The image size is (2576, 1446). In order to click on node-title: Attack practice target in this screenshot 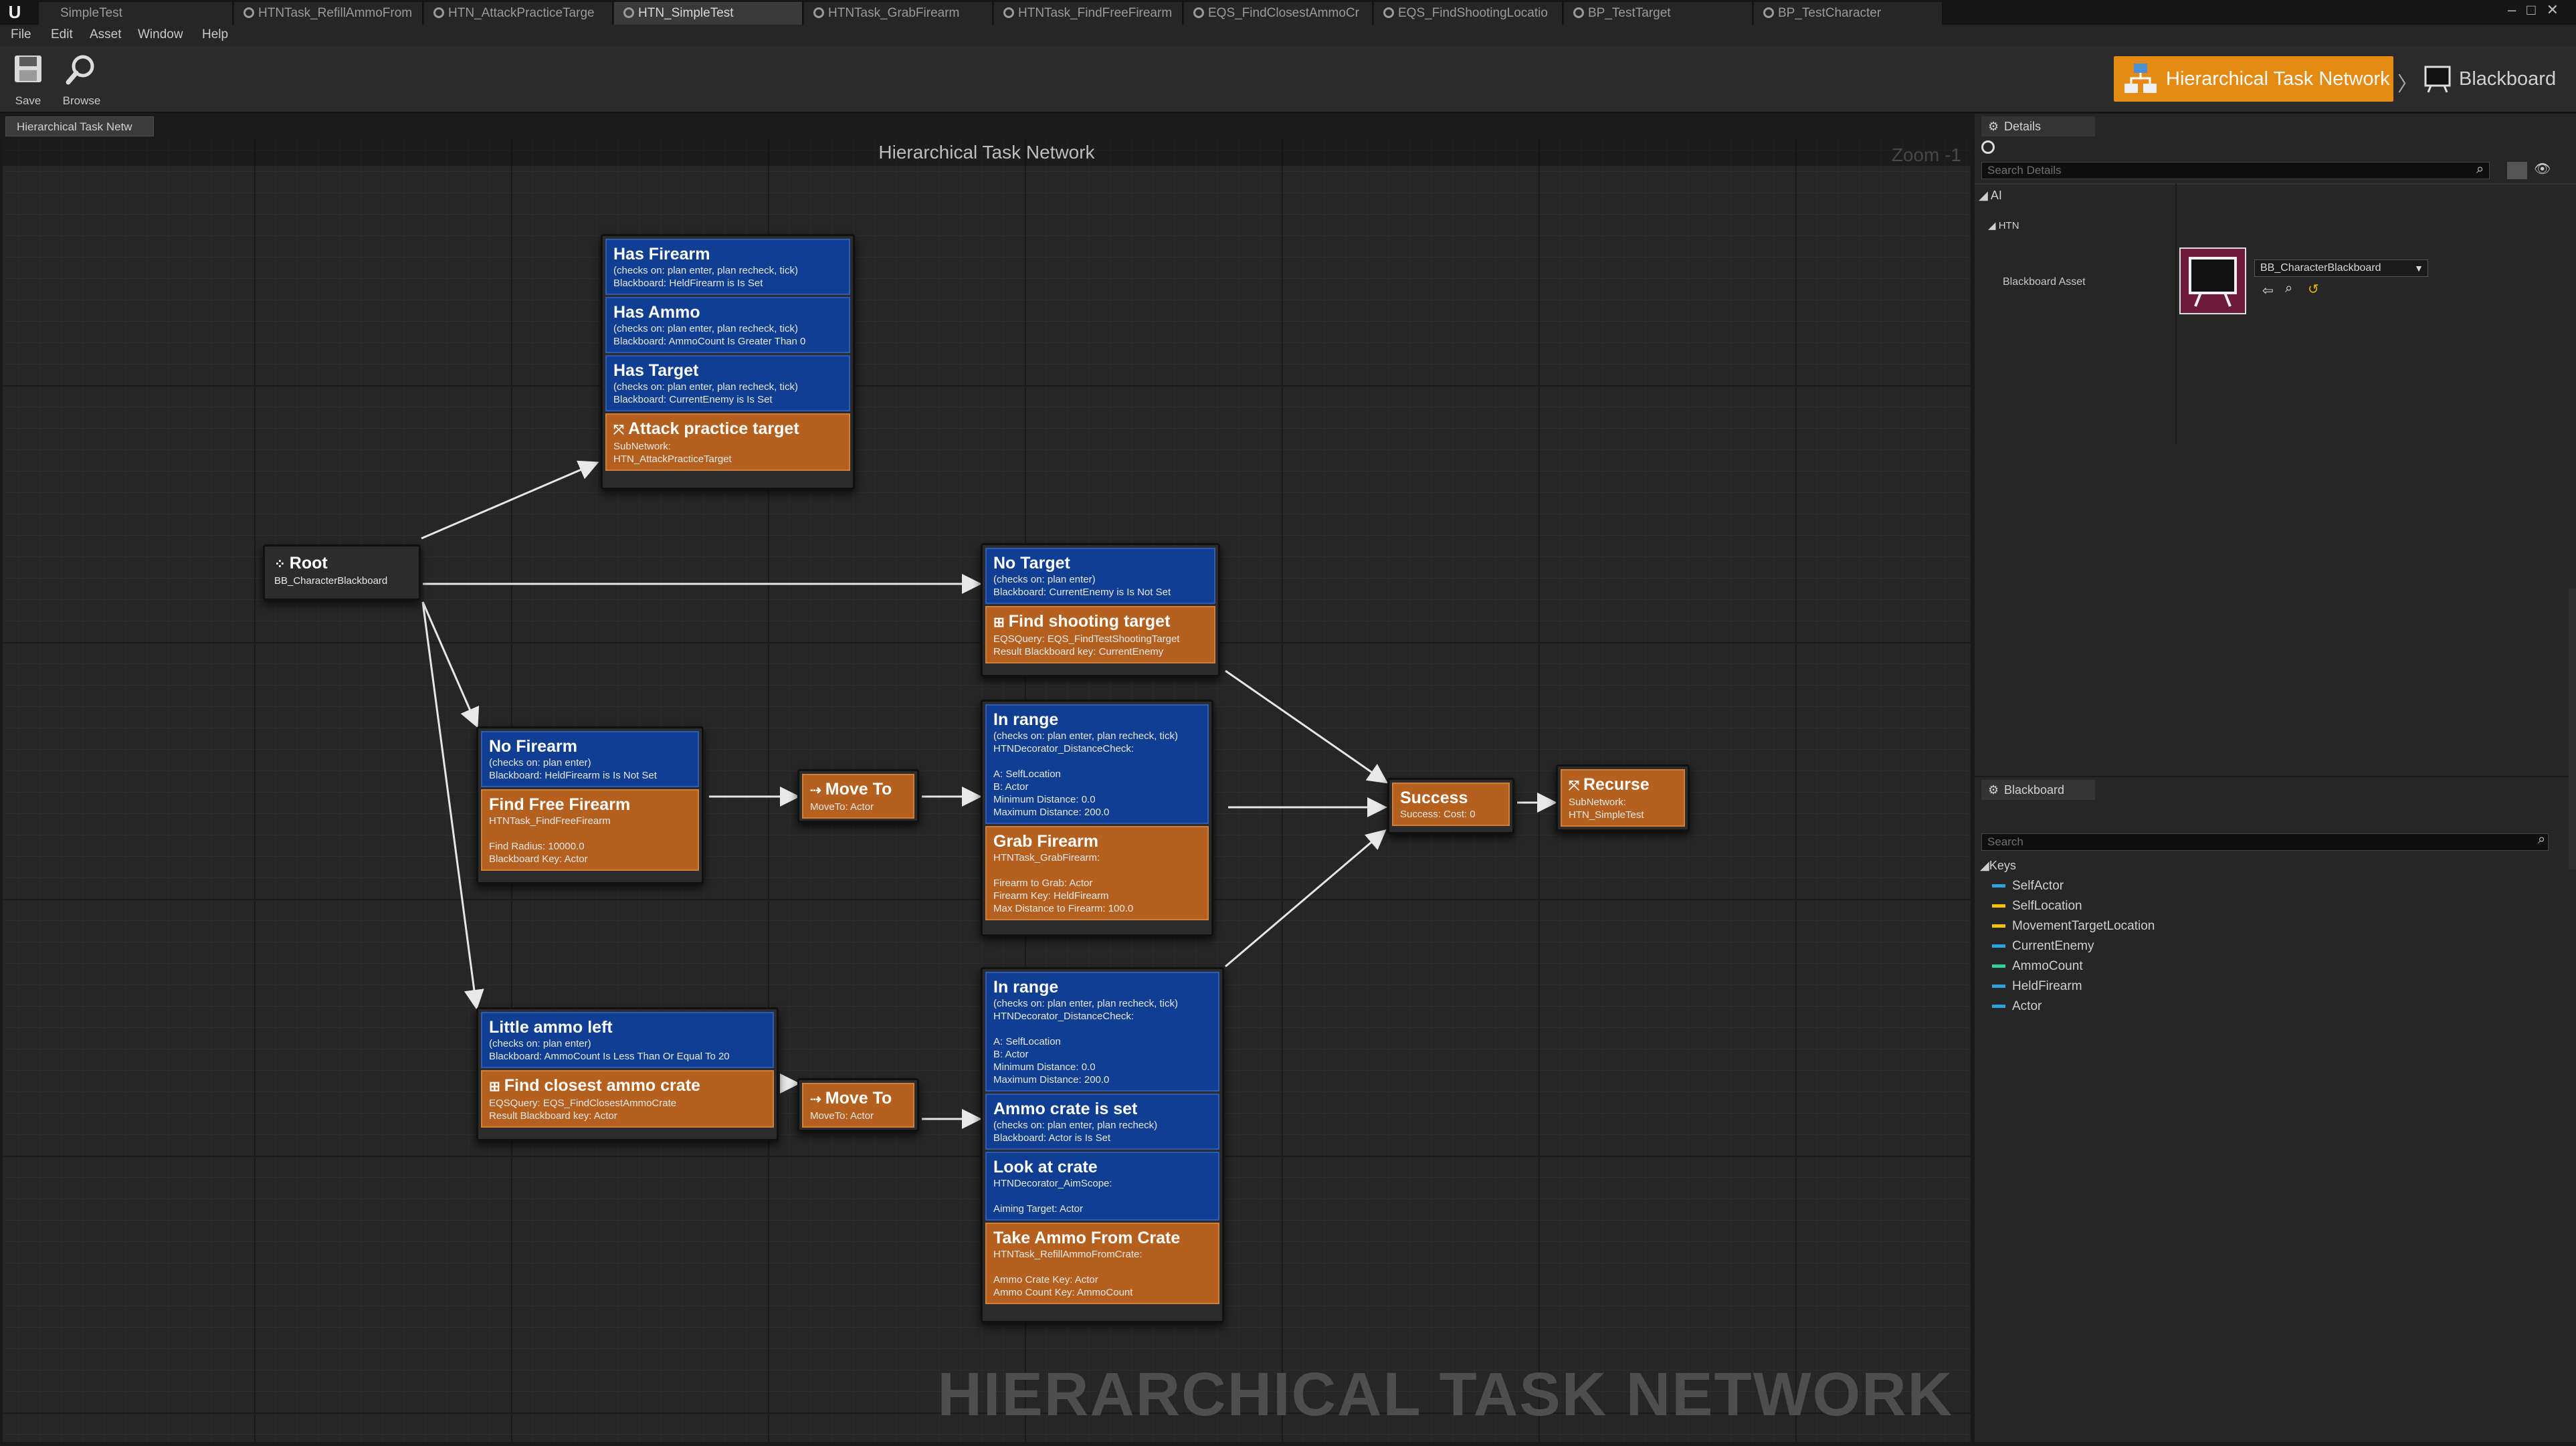, I will do `click(713, 429)`.